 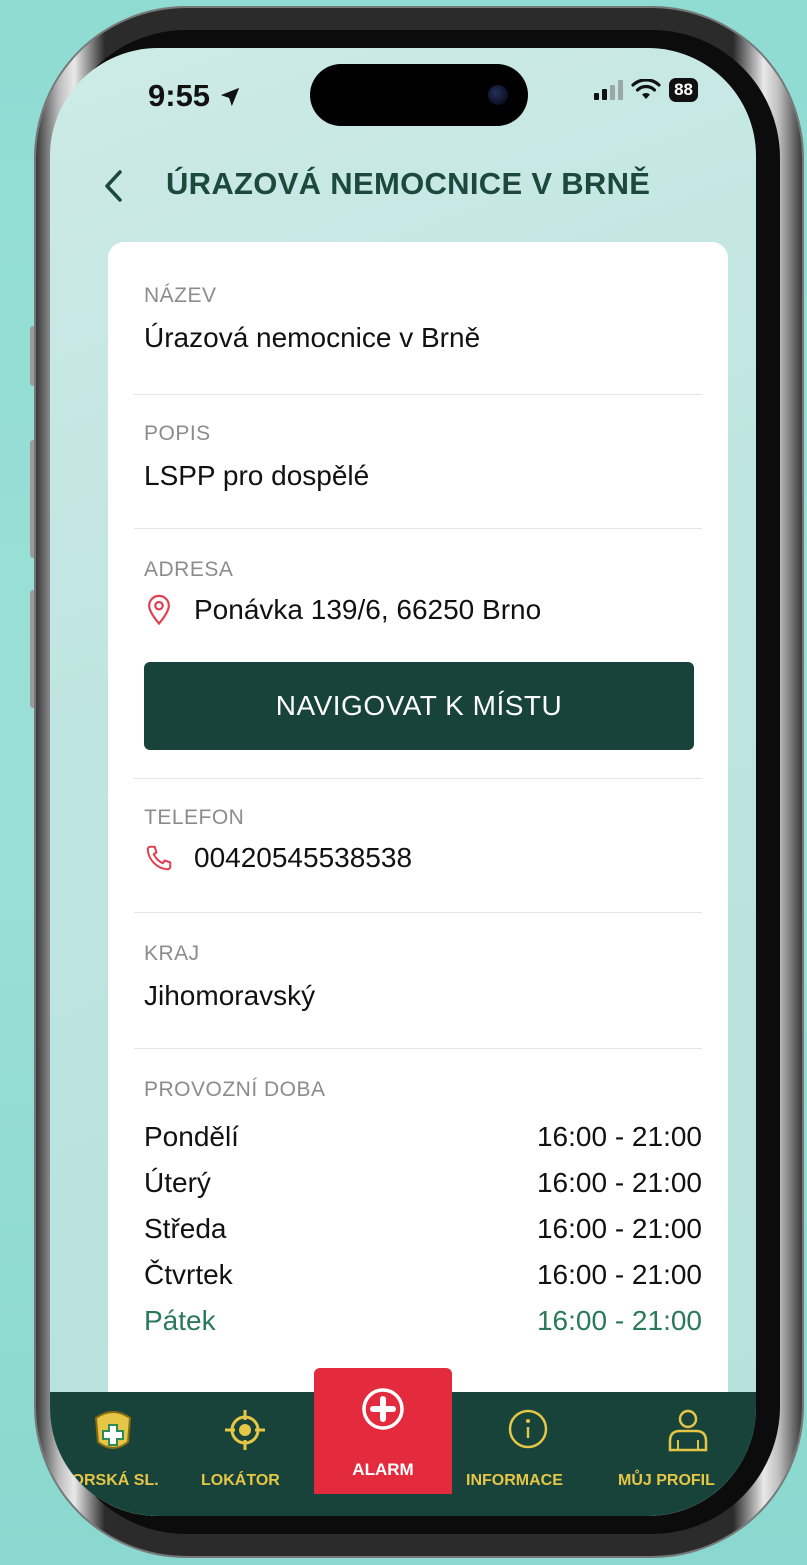 What do you see at coordinates (194, 96) in the screenshot?
I see `status-time: 9:55` at bounding box center [194, 96].